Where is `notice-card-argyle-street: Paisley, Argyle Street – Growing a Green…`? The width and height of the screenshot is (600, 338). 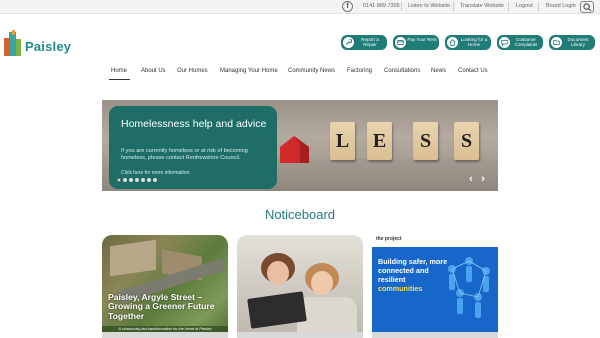 notice-card-argyle-street: Paisley, Argyle Street – Growing a Green… is located at coordinates (165, 286).